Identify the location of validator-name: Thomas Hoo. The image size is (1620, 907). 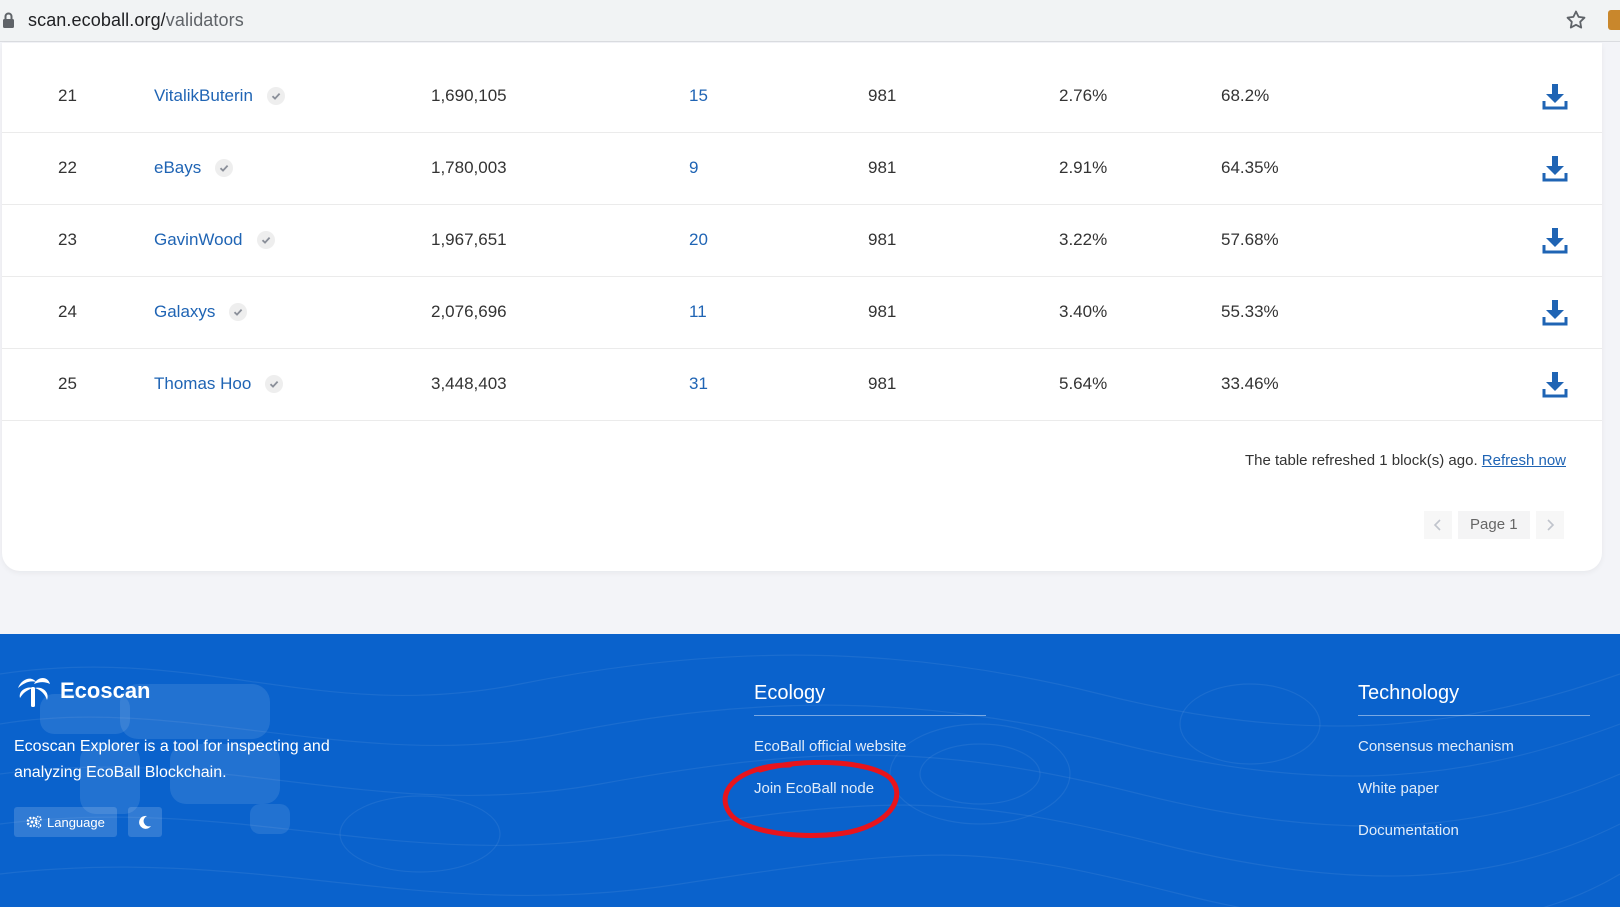
(203, 383).